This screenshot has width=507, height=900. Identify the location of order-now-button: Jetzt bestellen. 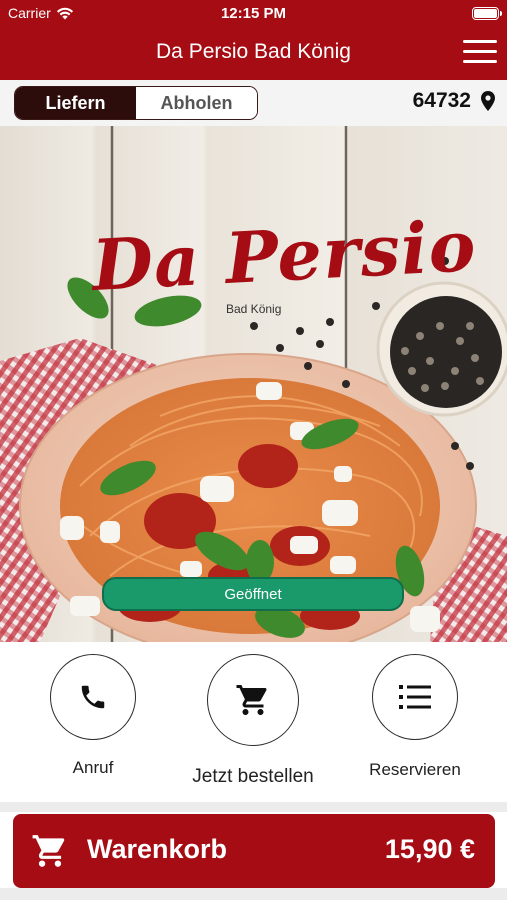
(253, 721).